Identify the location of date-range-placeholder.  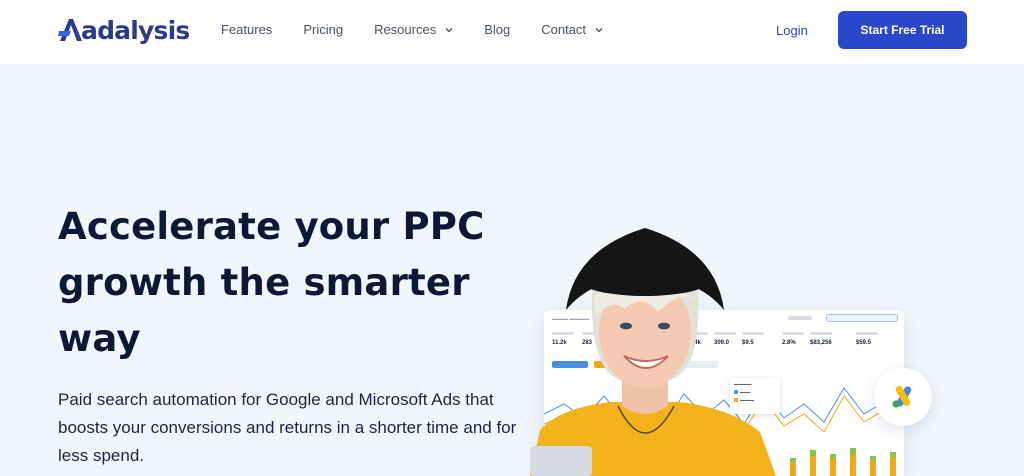
(800, 318).